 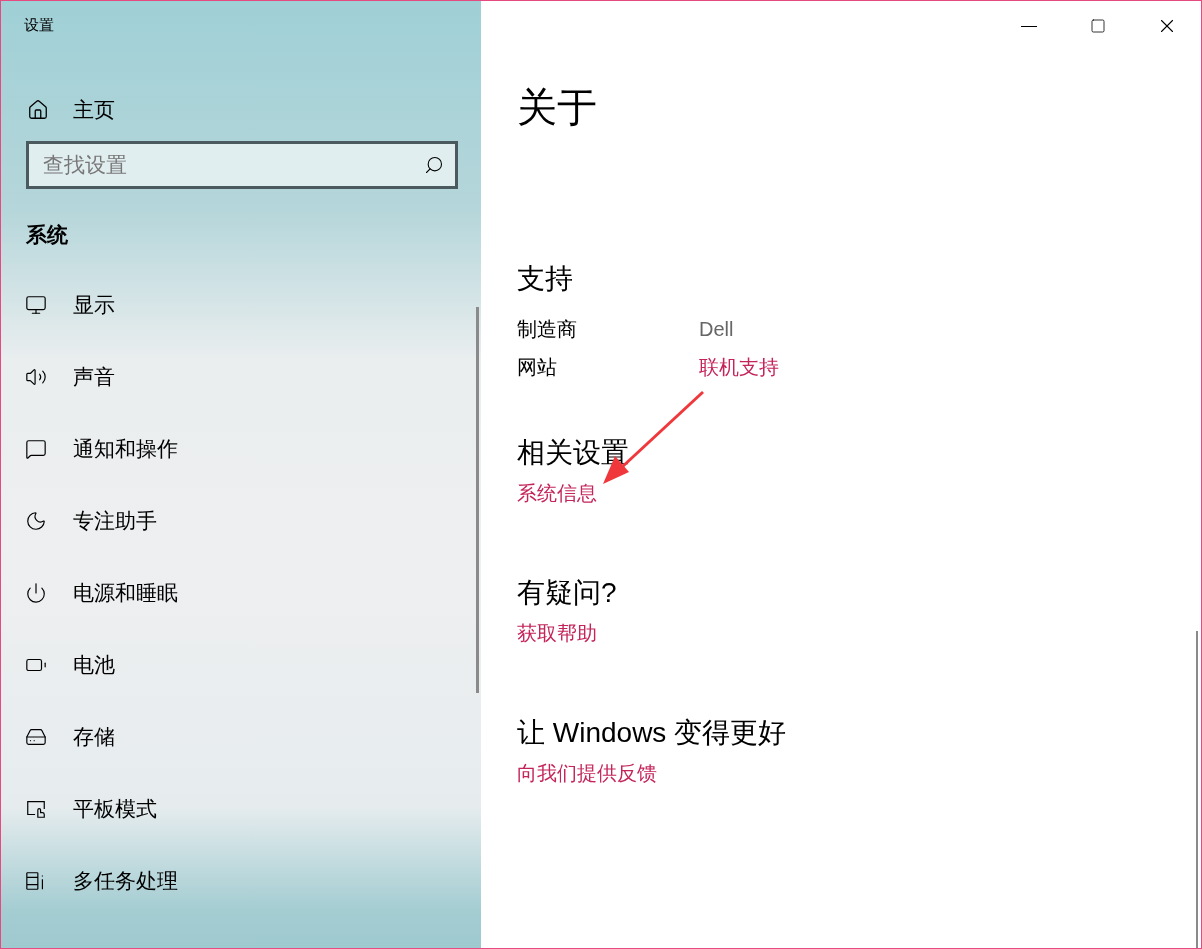 I want to click on section-heading: 有疑问?, so click(x=567, y=593).